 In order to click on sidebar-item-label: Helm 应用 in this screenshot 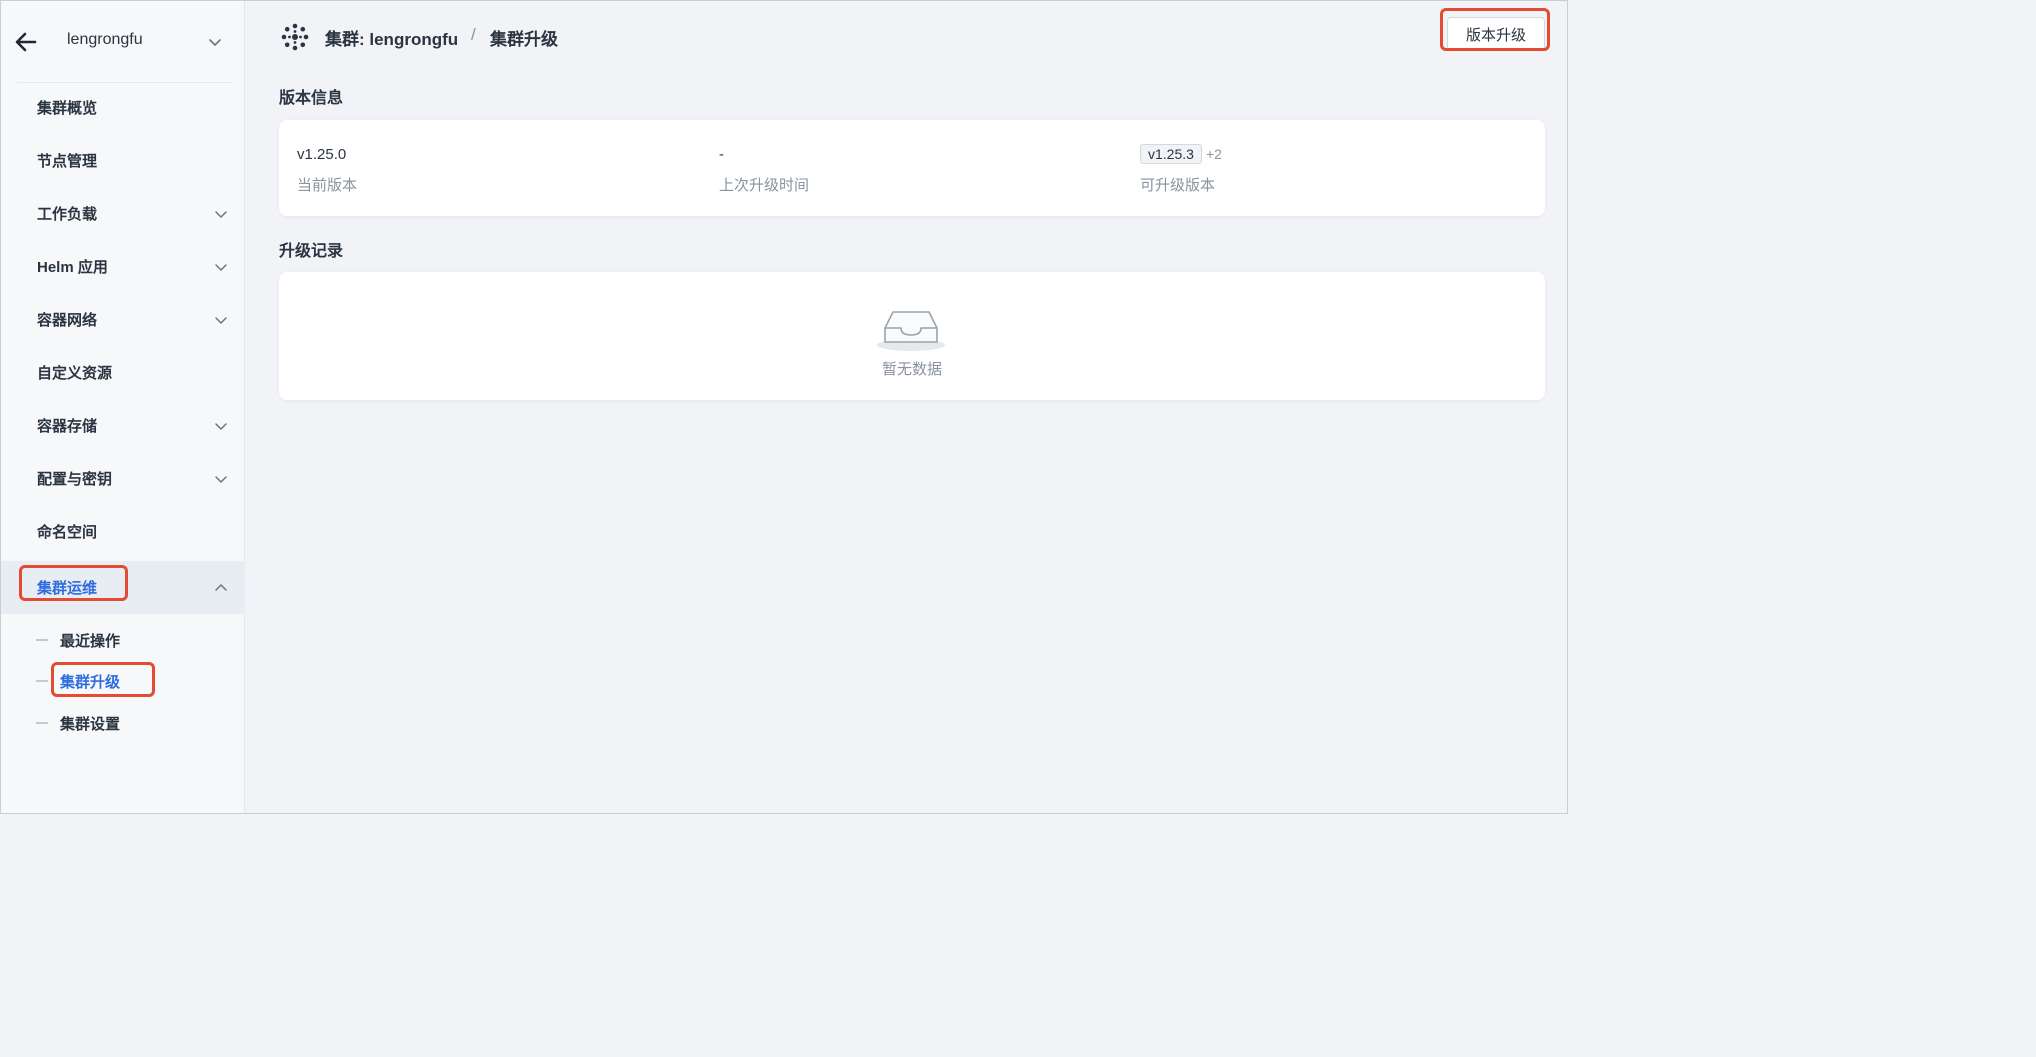, I will do `click(72, 267)`.